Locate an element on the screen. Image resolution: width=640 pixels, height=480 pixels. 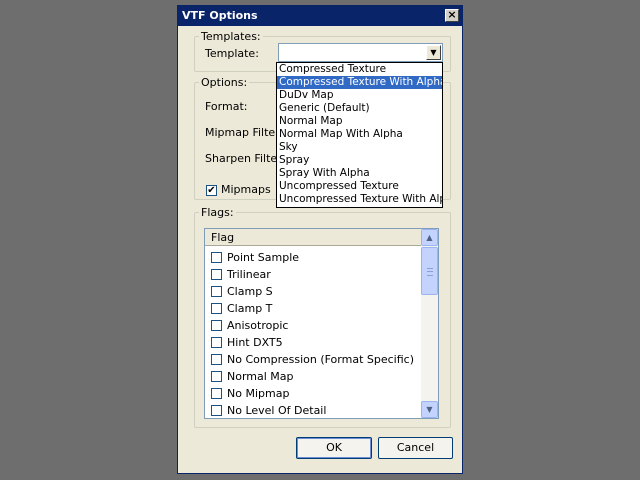
dropdown-item: Compressed Texture is located at coordinates (359, 69).